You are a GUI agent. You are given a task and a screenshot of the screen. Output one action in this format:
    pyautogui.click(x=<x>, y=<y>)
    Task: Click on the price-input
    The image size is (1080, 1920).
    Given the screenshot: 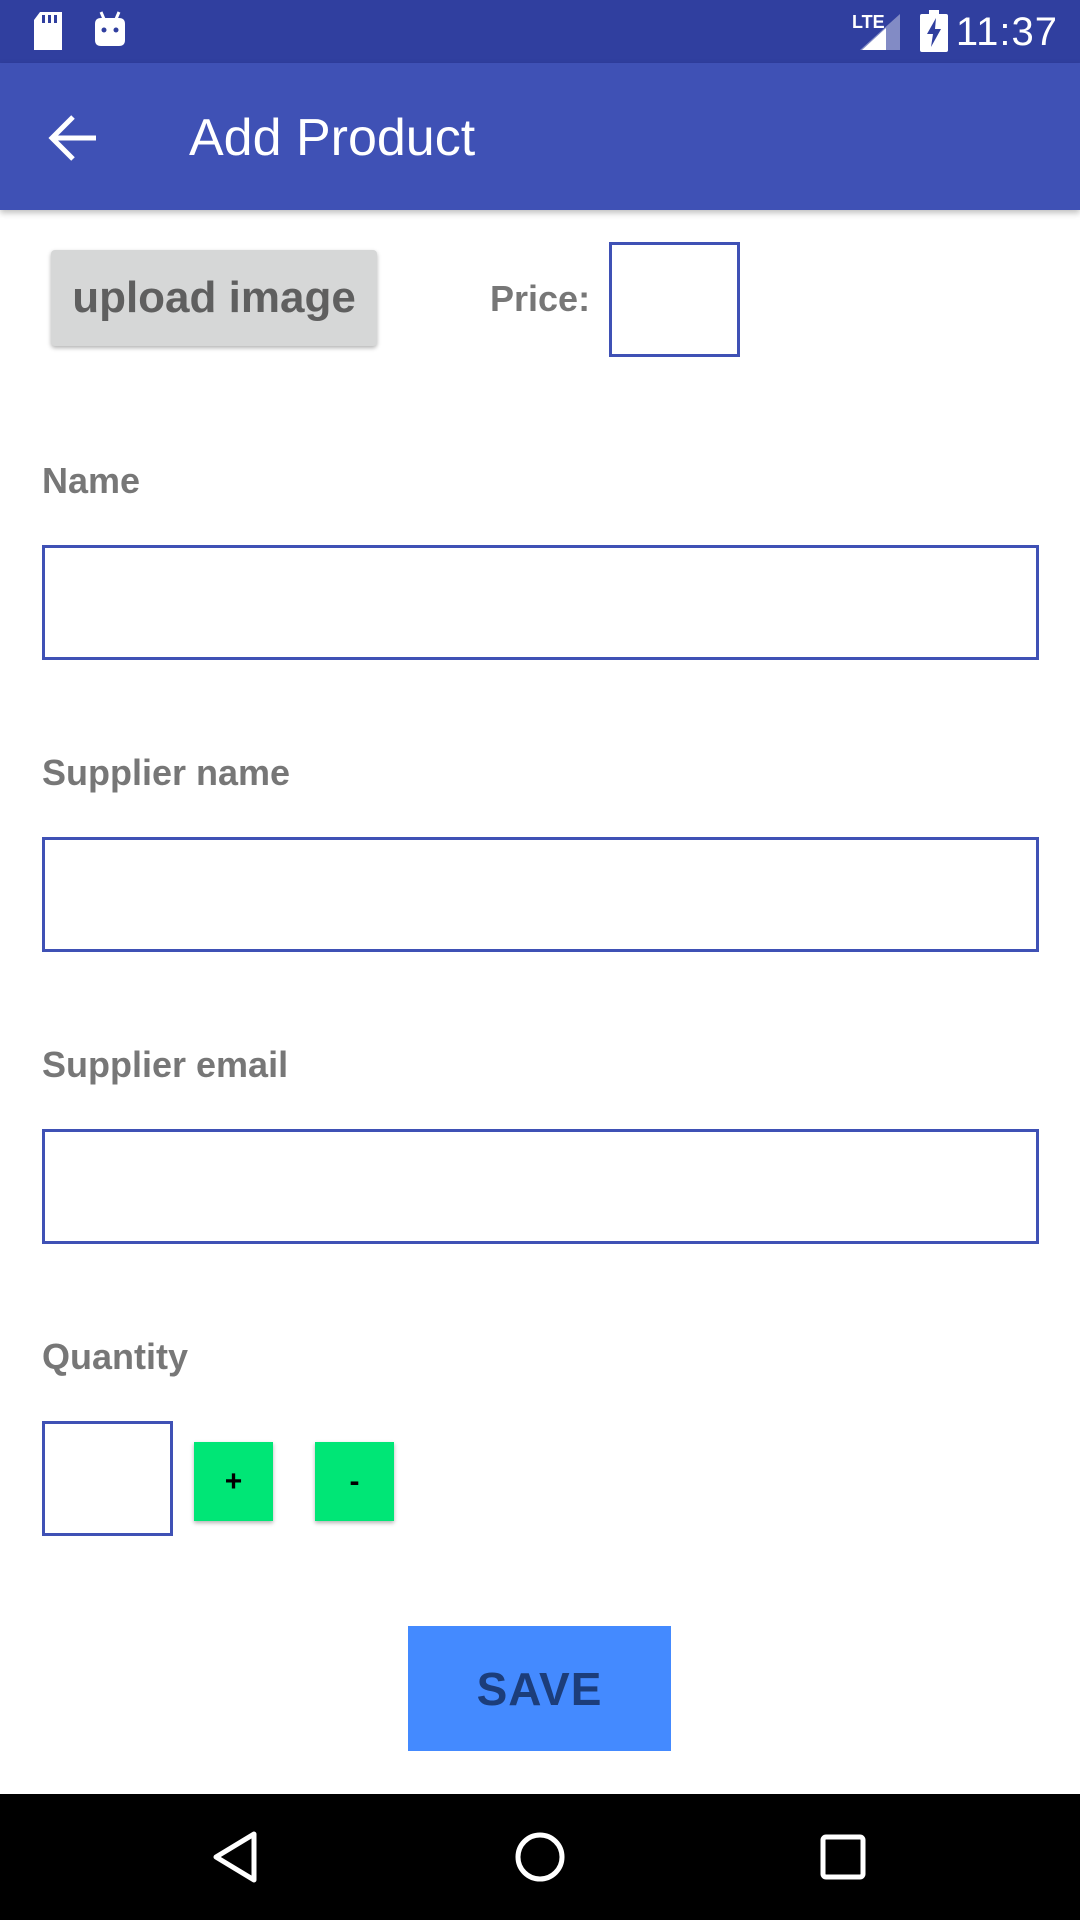 What is the action you would take?
    pyautogui.click(x=674, y=299)
    